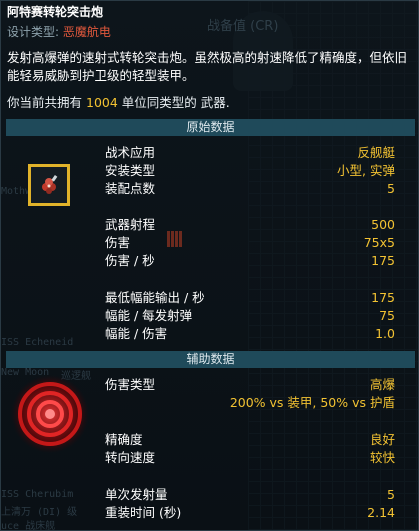 The image size is (419, 531). I want to click on stat-value: 较快, so click(382, 457).